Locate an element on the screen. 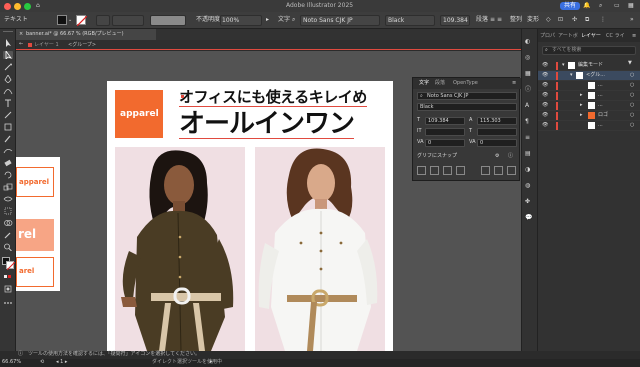 Image resolution: width=640 pixels, height=367 pixels. font-family-field: Noto Sans CJK JP is located at coordinates (340, 20).